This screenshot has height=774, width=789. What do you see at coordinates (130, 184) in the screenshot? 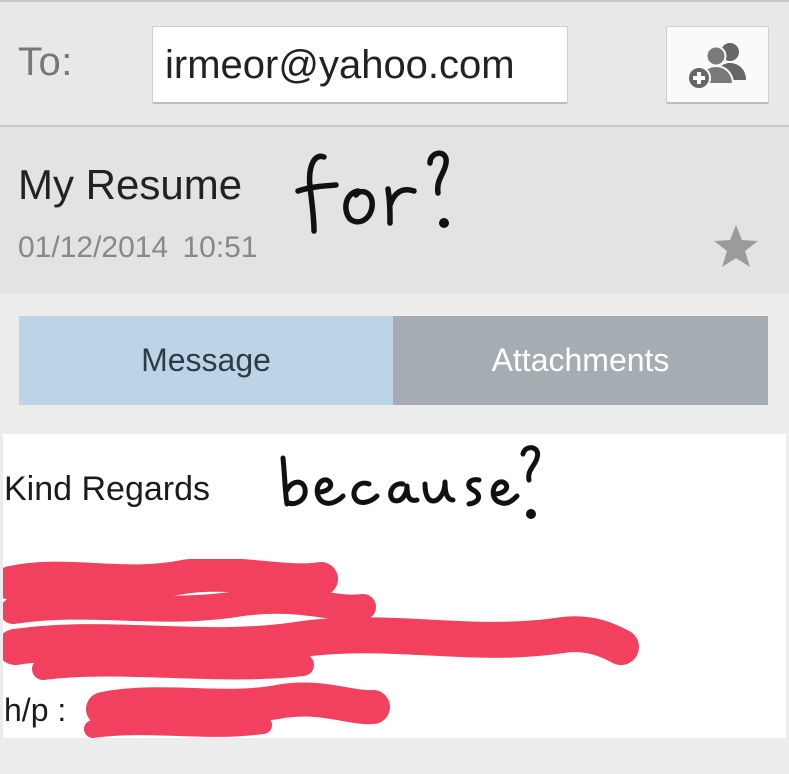
I see `subject-line: My Resume` at bounding box center [130, 184].